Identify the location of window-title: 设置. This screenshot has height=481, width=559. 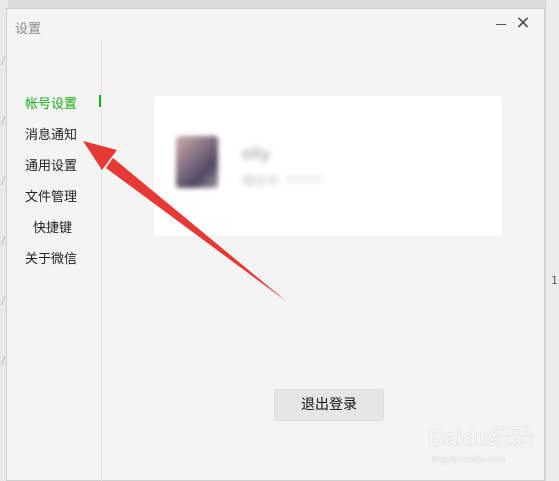
(28, 29).